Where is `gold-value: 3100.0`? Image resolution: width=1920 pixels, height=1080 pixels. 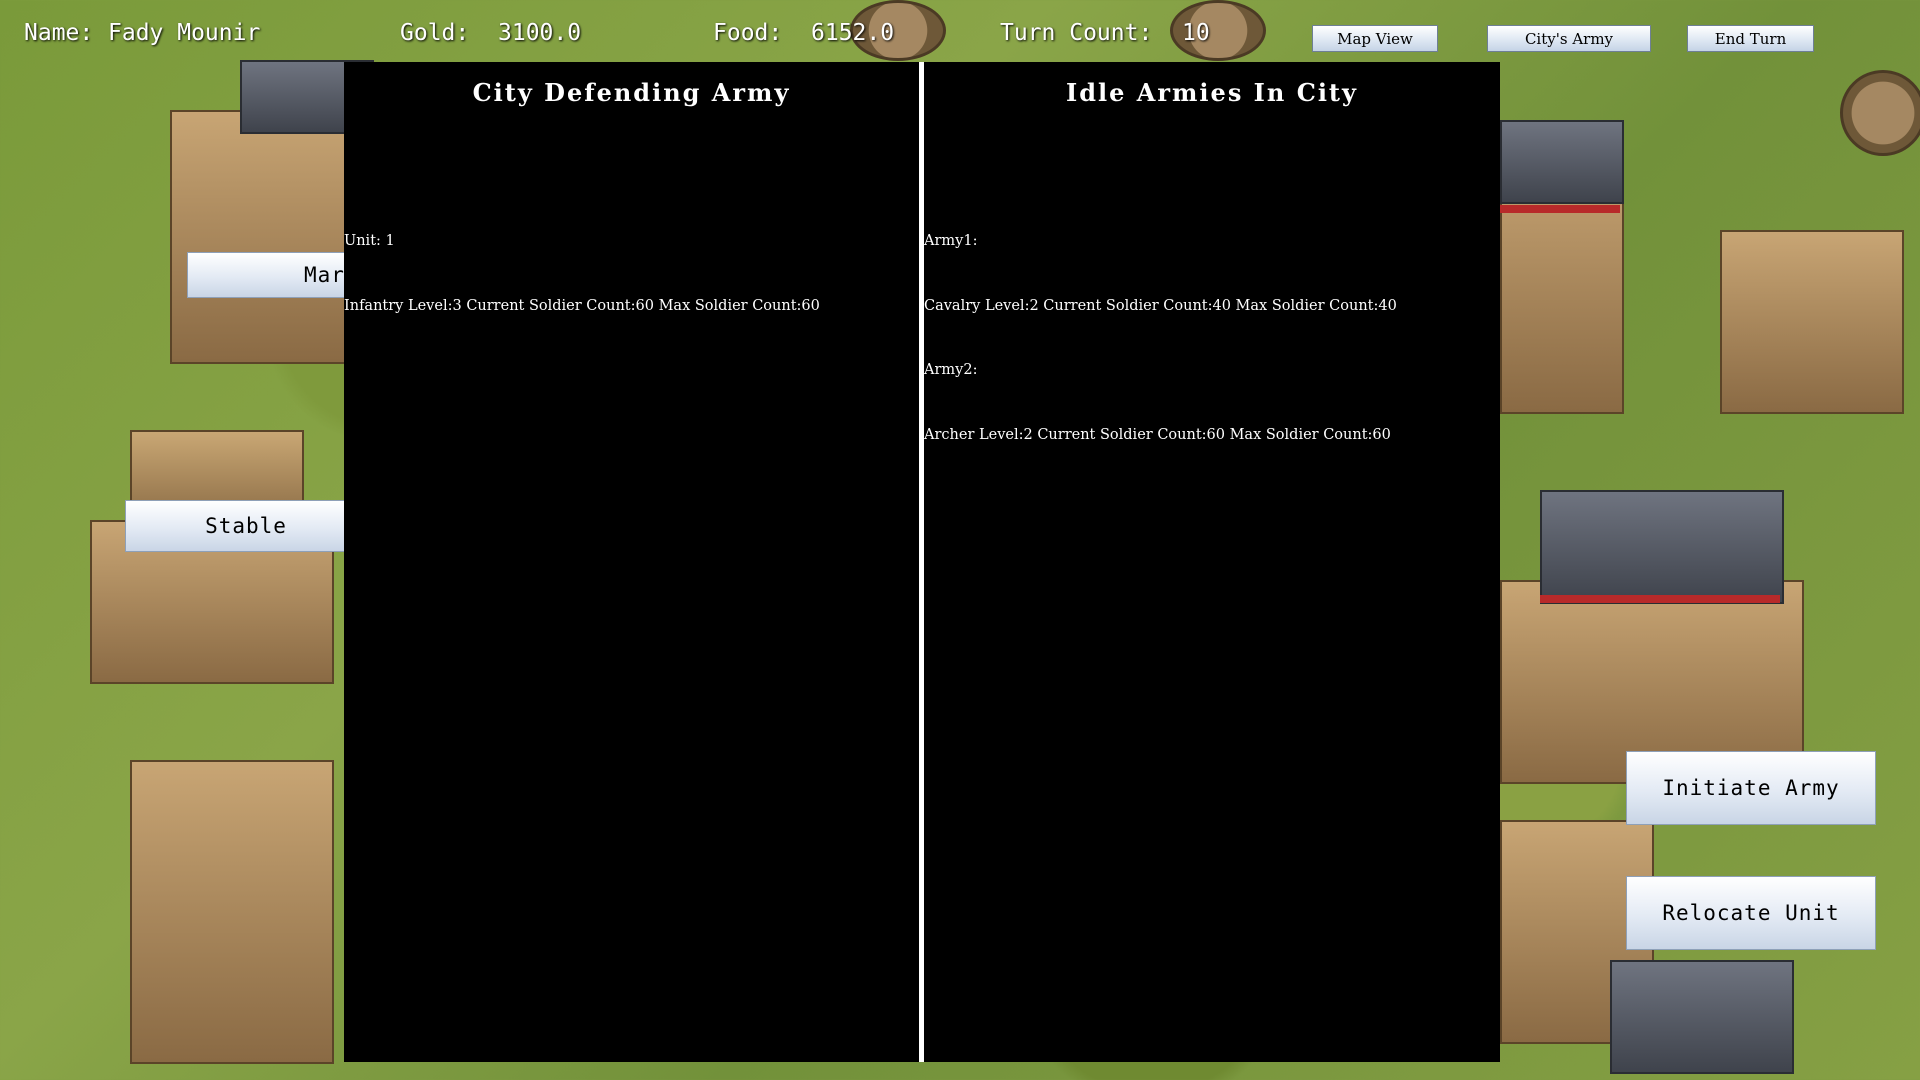 gold-value: 3100.0 is located at coordinates (540, 33).